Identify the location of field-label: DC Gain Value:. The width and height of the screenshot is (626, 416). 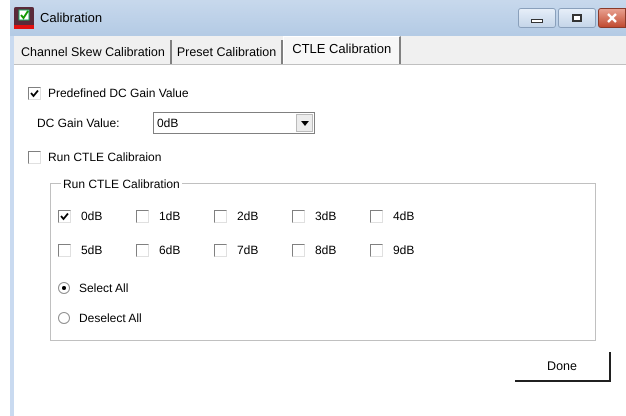
(78, 123).